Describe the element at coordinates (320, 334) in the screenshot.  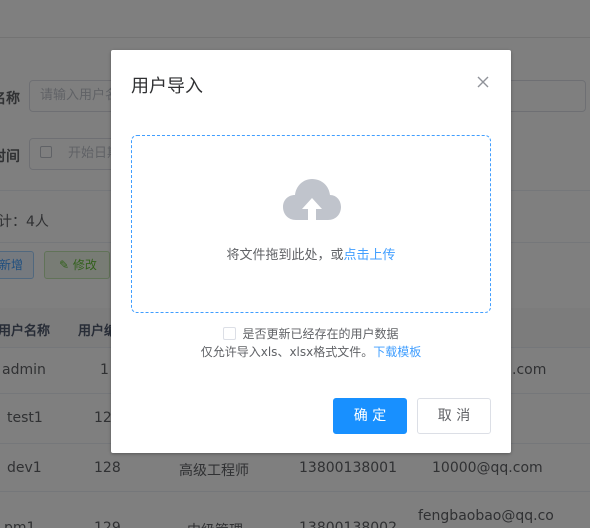
I see `update-existing-label: 是否更新已经存在的用户数据` at that location.